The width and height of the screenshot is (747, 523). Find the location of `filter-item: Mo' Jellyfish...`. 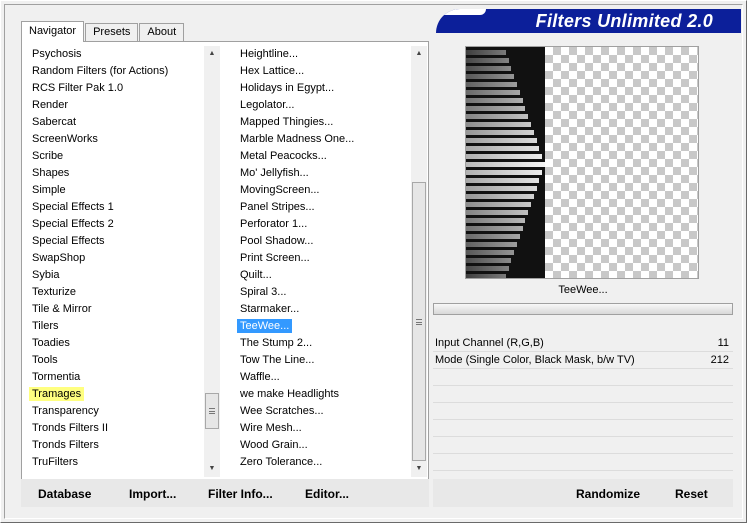

filter-item: Mo' Jellyfish... is located at coordinates (323, 173).